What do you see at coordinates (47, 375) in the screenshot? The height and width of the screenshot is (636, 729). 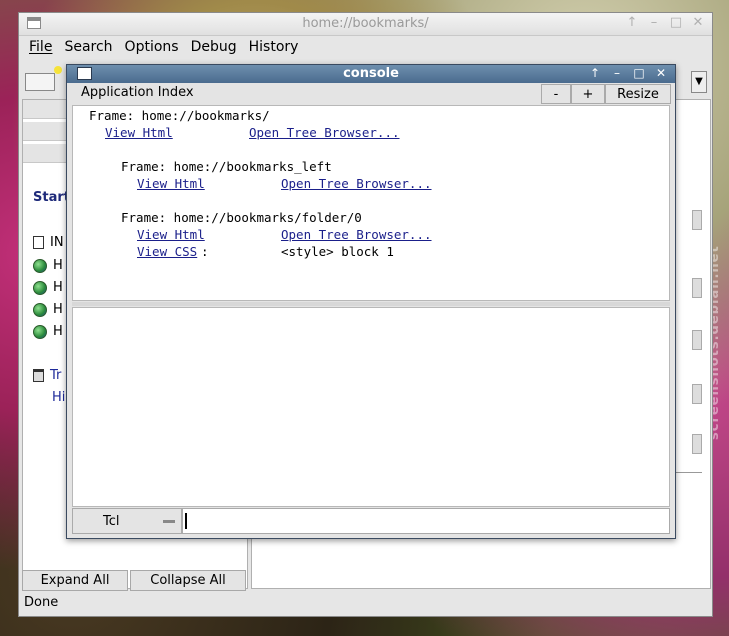 I see `trash-item: Tr` at bounding box center [47, 375].